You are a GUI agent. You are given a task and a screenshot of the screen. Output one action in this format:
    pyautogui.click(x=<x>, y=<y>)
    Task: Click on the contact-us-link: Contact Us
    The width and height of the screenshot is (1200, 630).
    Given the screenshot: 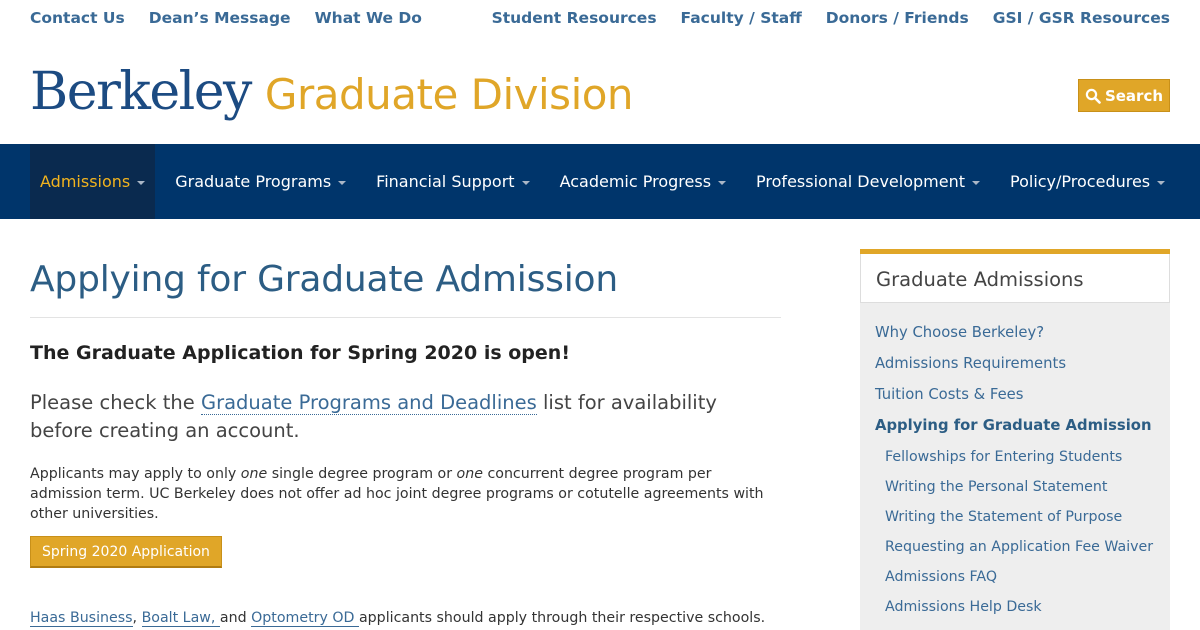 What is the action you would take?
    pyautogui.click(x=77, y=18)
    